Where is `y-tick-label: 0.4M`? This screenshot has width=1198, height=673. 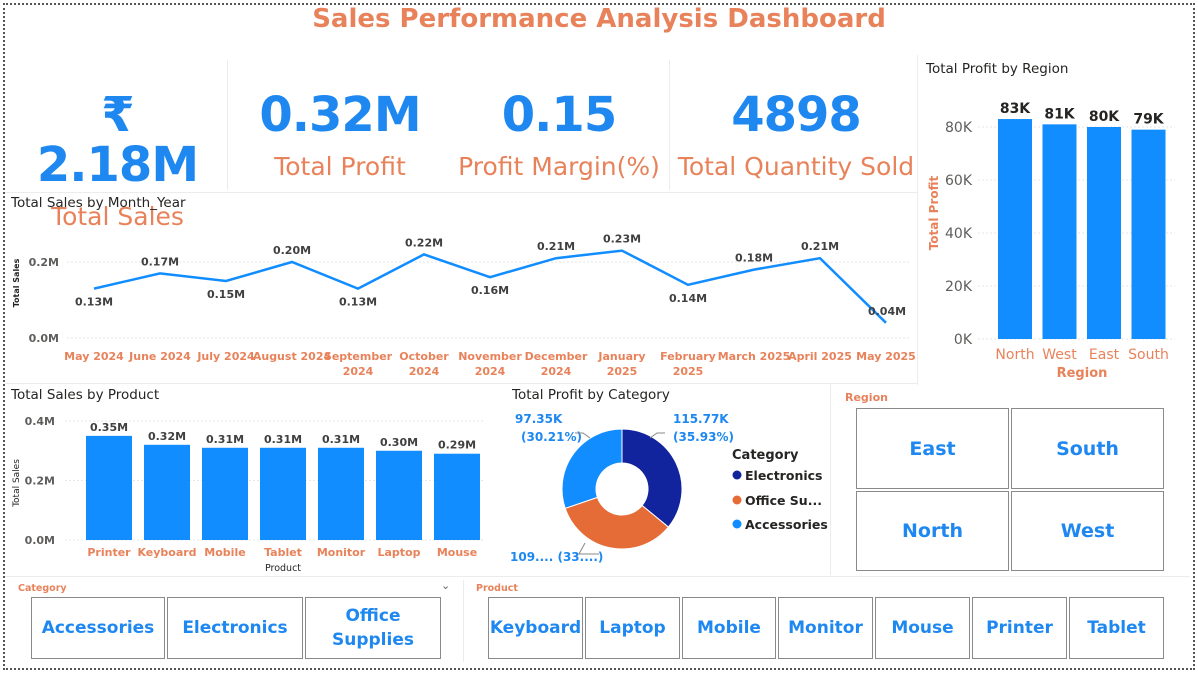 y-tick-label: 0.4M is located at coordinates (40, 421).